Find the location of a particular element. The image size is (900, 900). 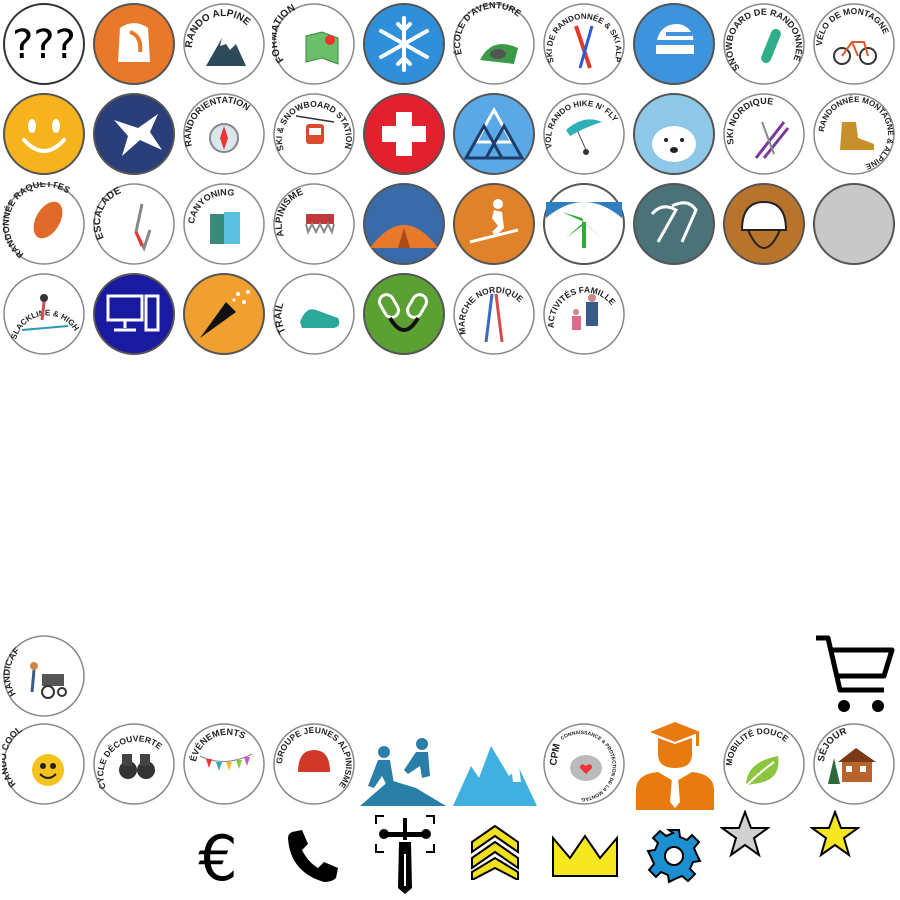

badge-ski-nordique: SKI NORDIQUE is located at coordinates (764, 134).